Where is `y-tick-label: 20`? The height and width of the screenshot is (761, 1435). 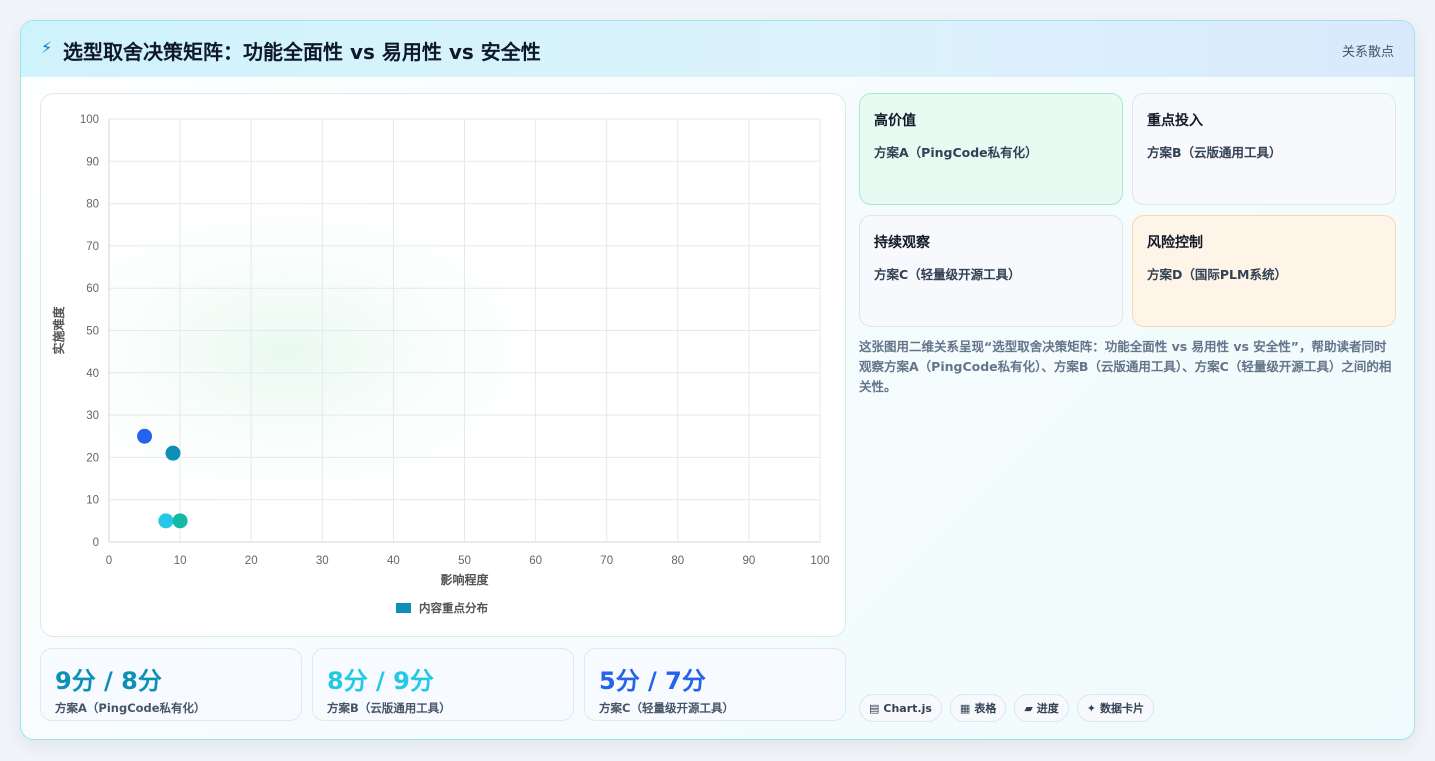
y-tick-label: 20 is located at coordinates (92, 458).